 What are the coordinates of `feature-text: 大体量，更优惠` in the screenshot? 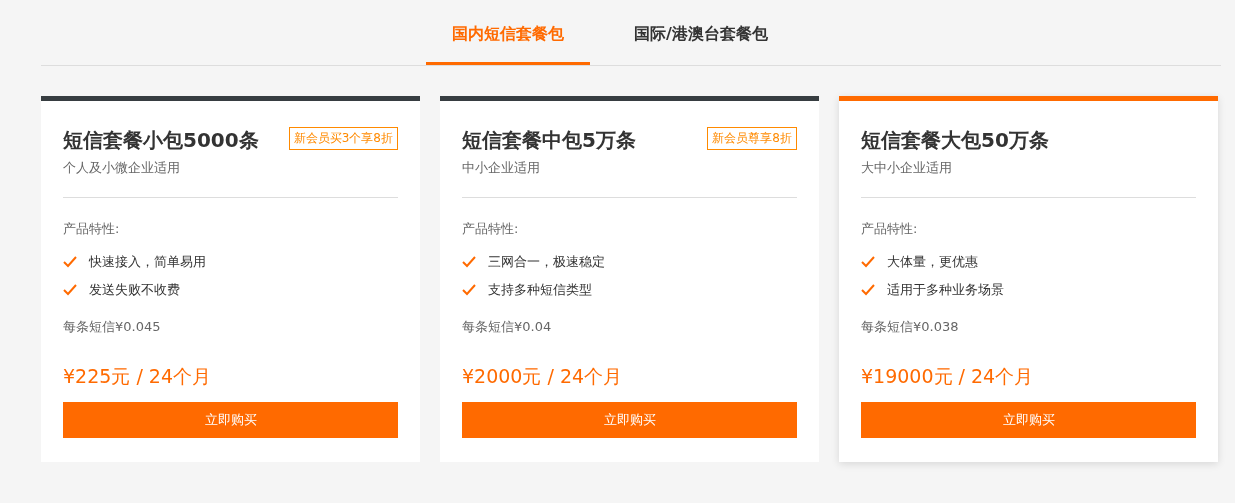 It's located at (932, 262).